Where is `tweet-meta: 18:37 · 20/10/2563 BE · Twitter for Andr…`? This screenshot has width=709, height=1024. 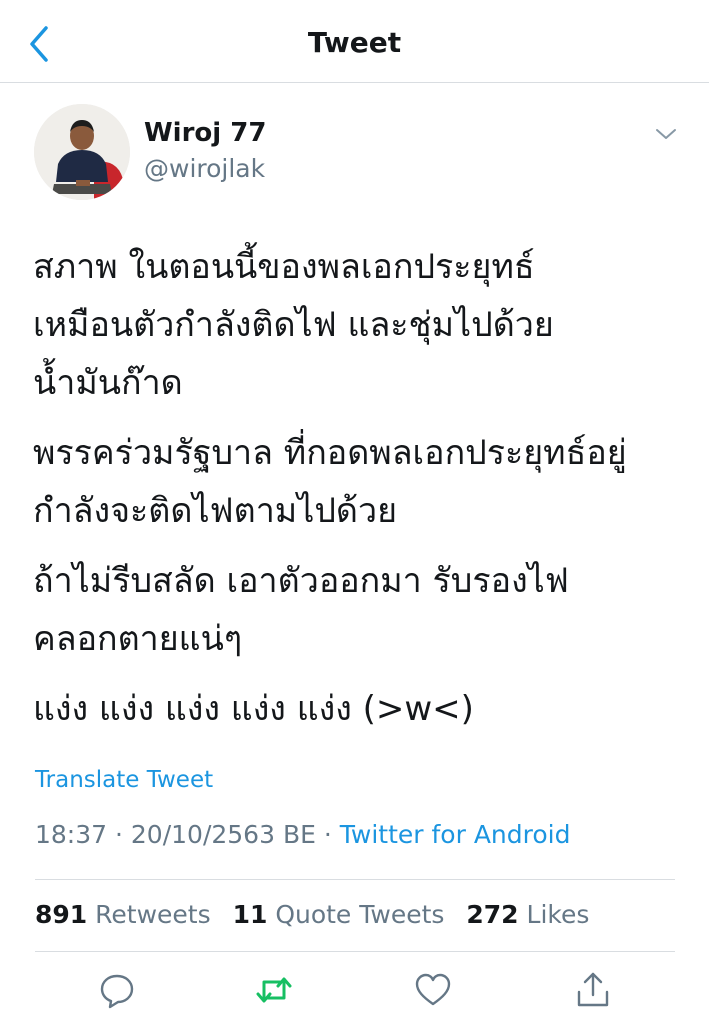
tweet-meta: 18:37 · 20/10/2563 BE · Twitter for Andr… is located at coordinates (302, 834).